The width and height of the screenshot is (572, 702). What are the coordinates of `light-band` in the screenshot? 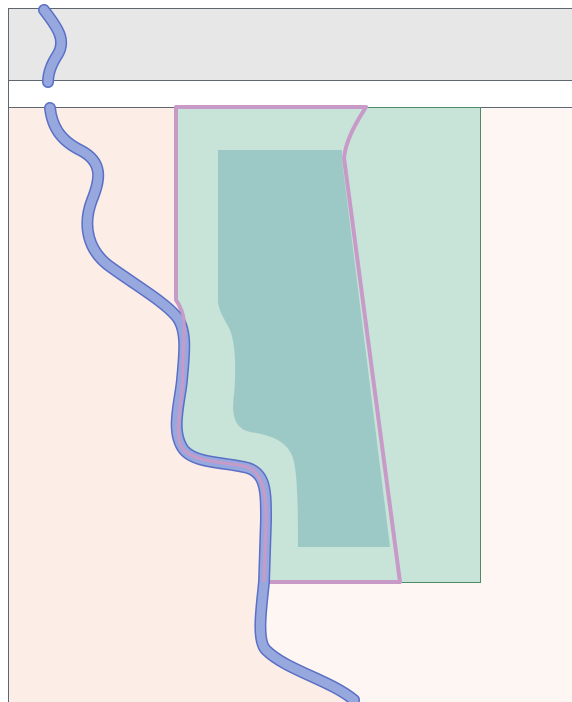 It's located at (290, 94).